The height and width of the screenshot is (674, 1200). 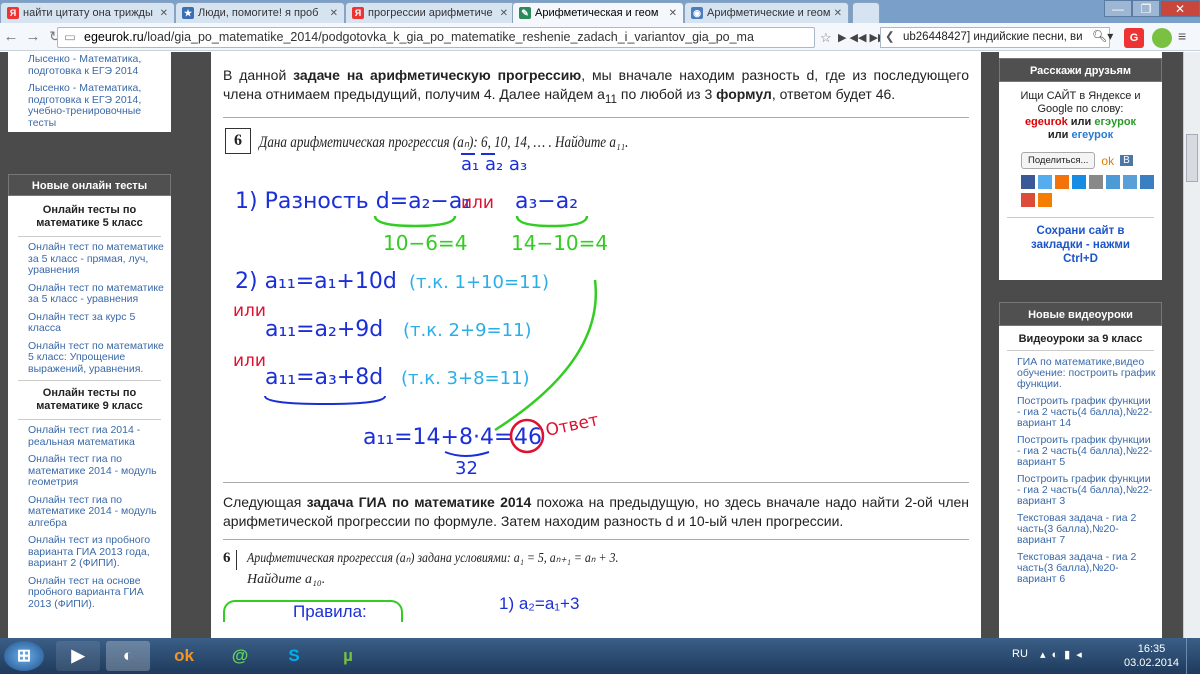 I want to click on icq-icon: @, so click(x=240, y=656).